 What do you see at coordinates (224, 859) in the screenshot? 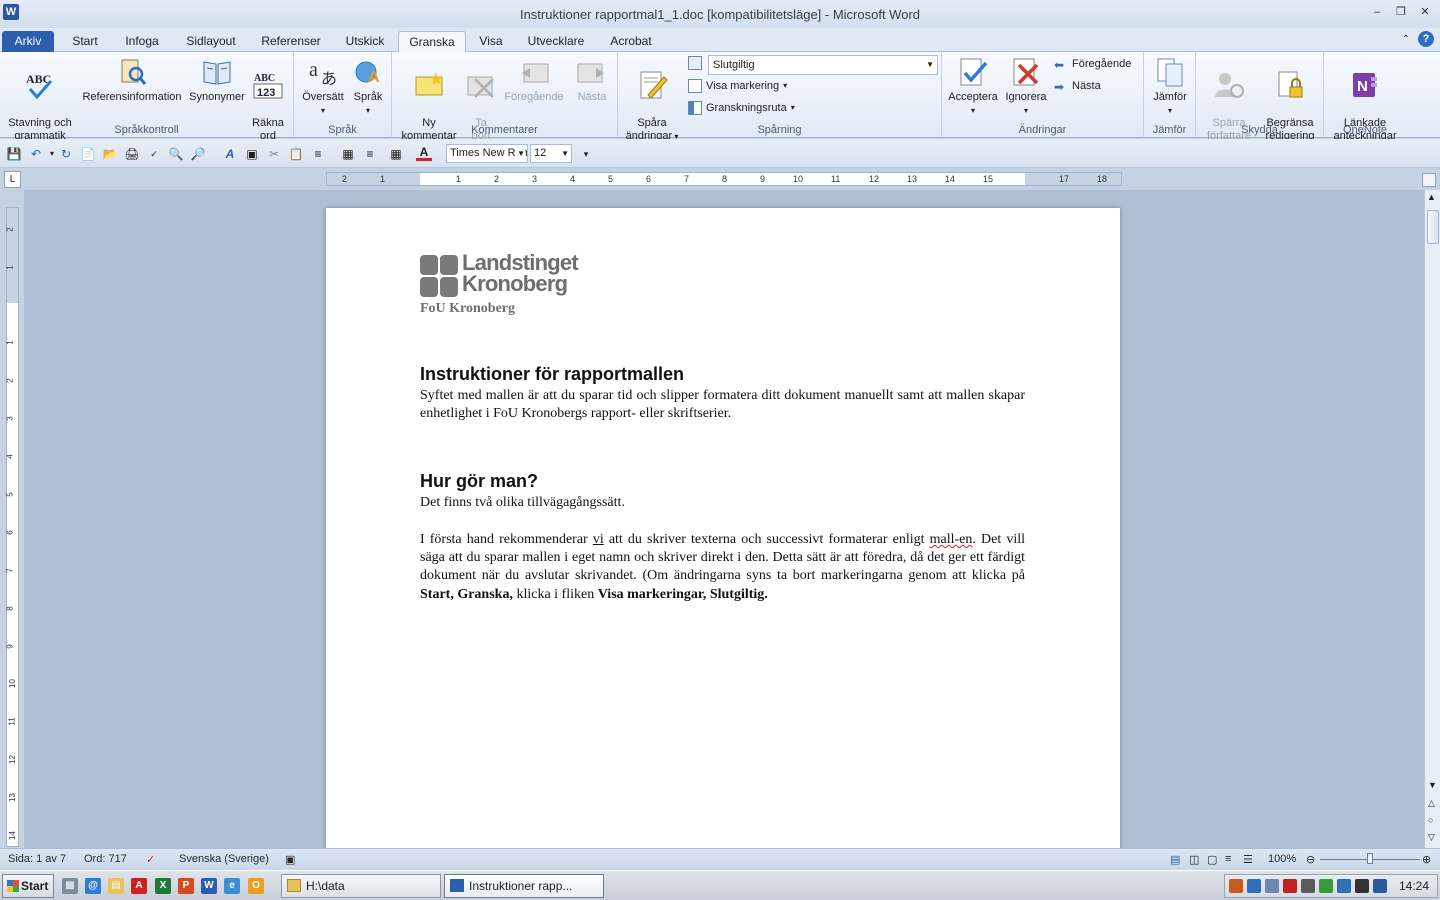
I see `language-status: Svenska (Sverige)` at bounding box center [224, 859].